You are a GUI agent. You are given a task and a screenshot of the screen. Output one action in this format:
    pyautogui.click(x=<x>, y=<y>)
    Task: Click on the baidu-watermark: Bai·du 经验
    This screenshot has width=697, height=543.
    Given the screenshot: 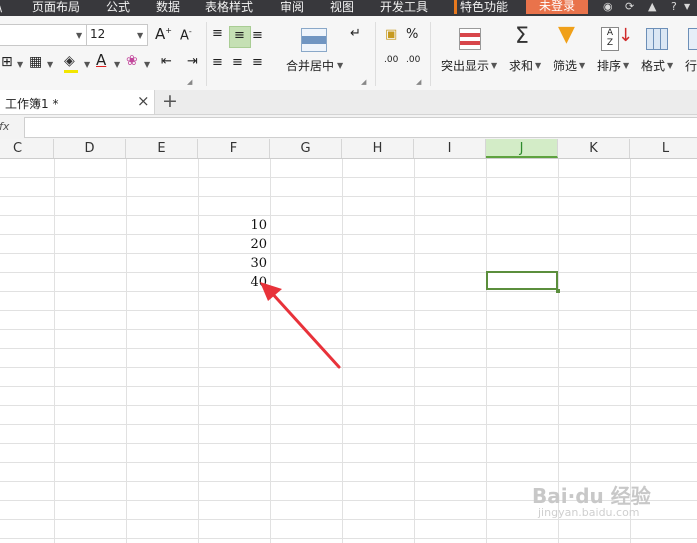 What is the action you would take?
    pyautogui.click(x=591, y=496)
    